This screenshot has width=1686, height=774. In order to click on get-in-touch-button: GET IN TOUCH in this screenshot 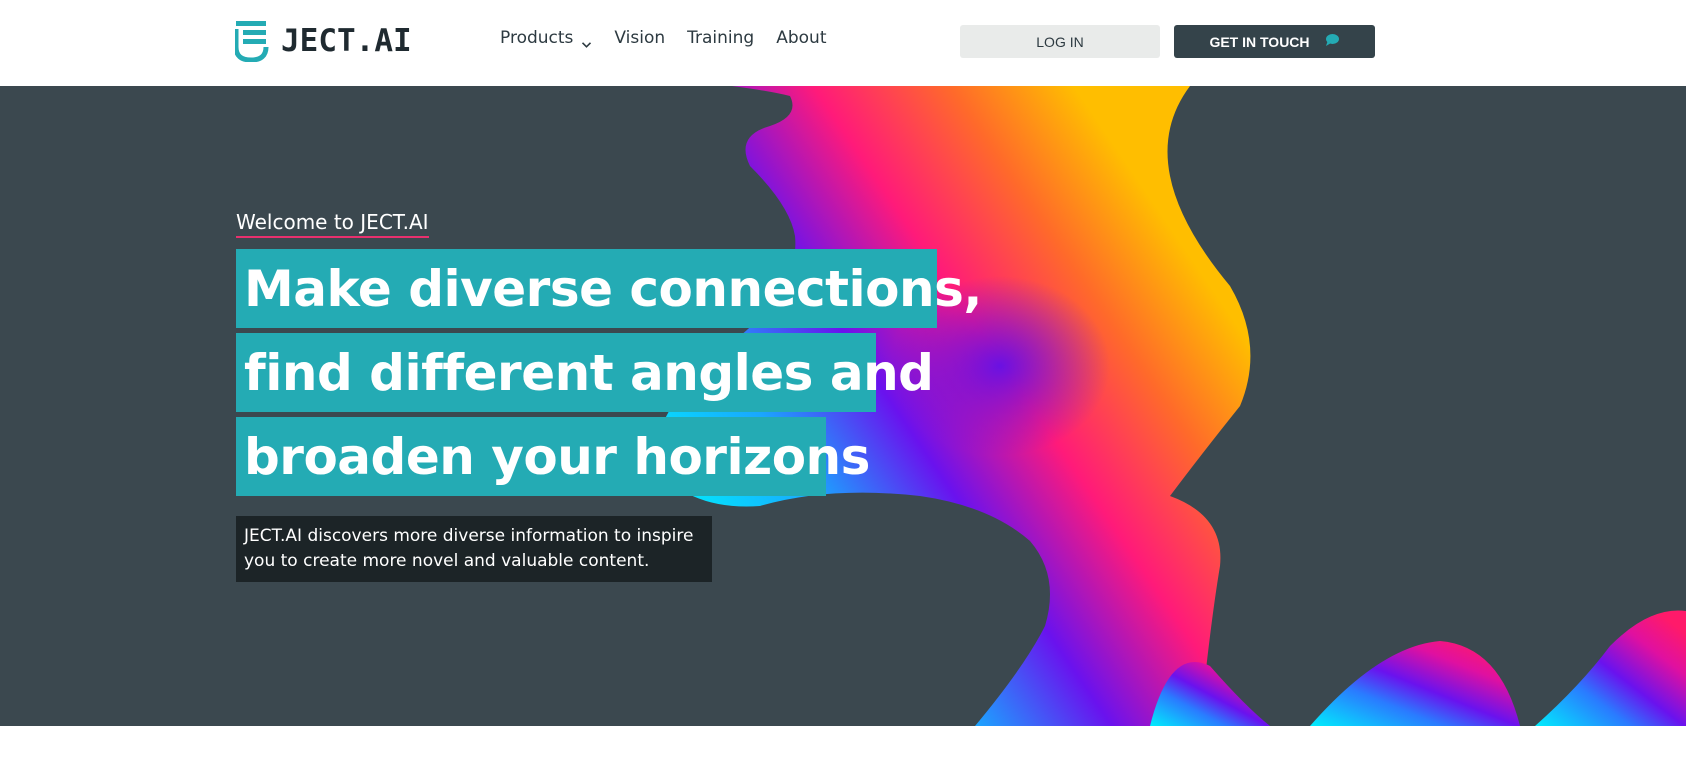, I will do `click(1274, 41)`.